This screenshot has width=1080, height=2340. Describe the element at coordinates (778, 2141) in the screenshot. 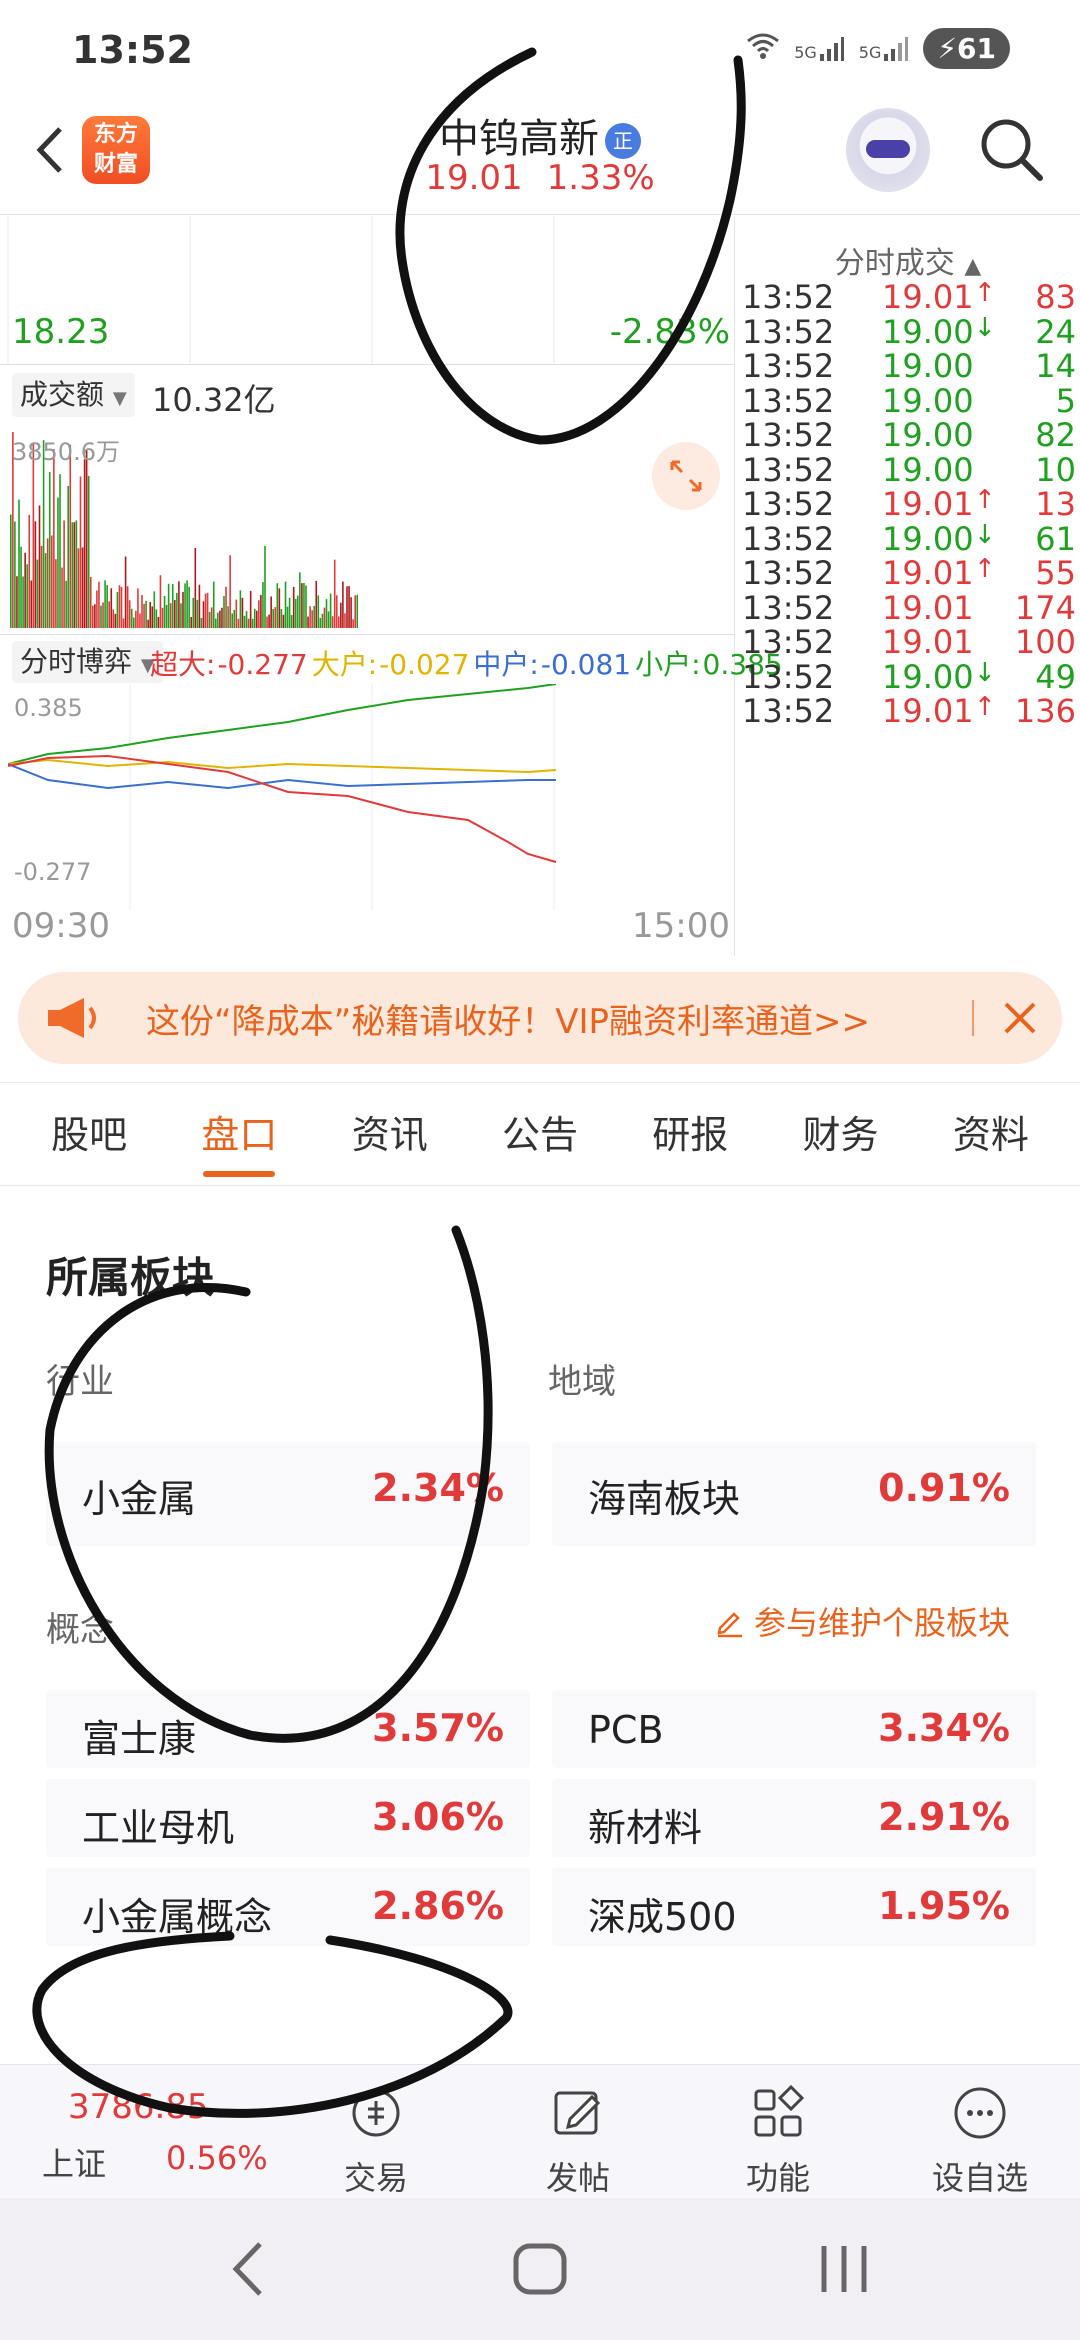

I see `nav-functions: 功能` at that location.